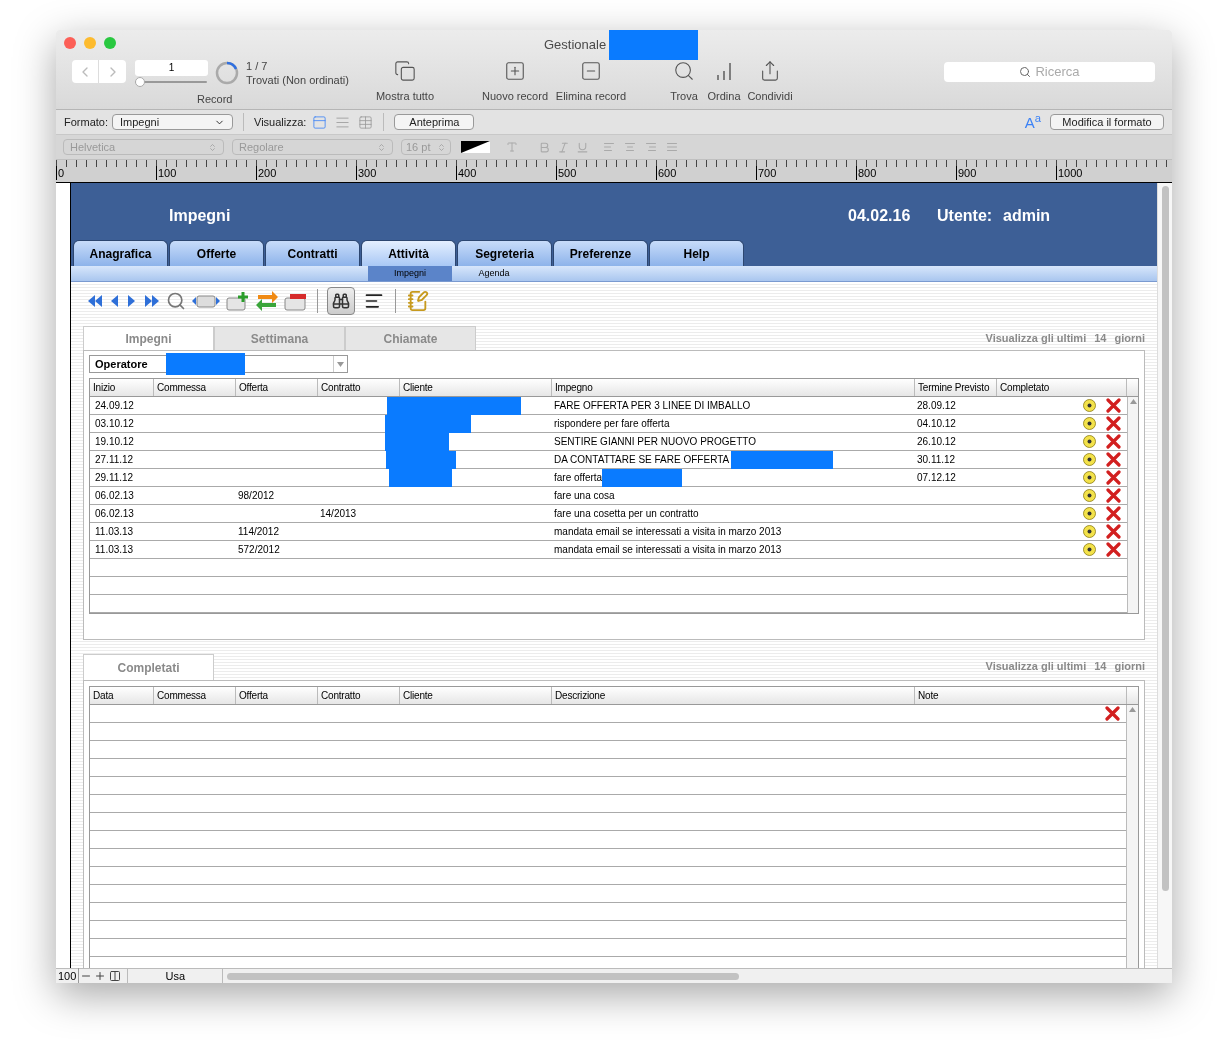 The image size is (1228, 1064). What do you see at coordinates (1107, 122) in the screenshot?
I see `modify-layout-button: Modifica il formato` at bounding box center [1107, 122].